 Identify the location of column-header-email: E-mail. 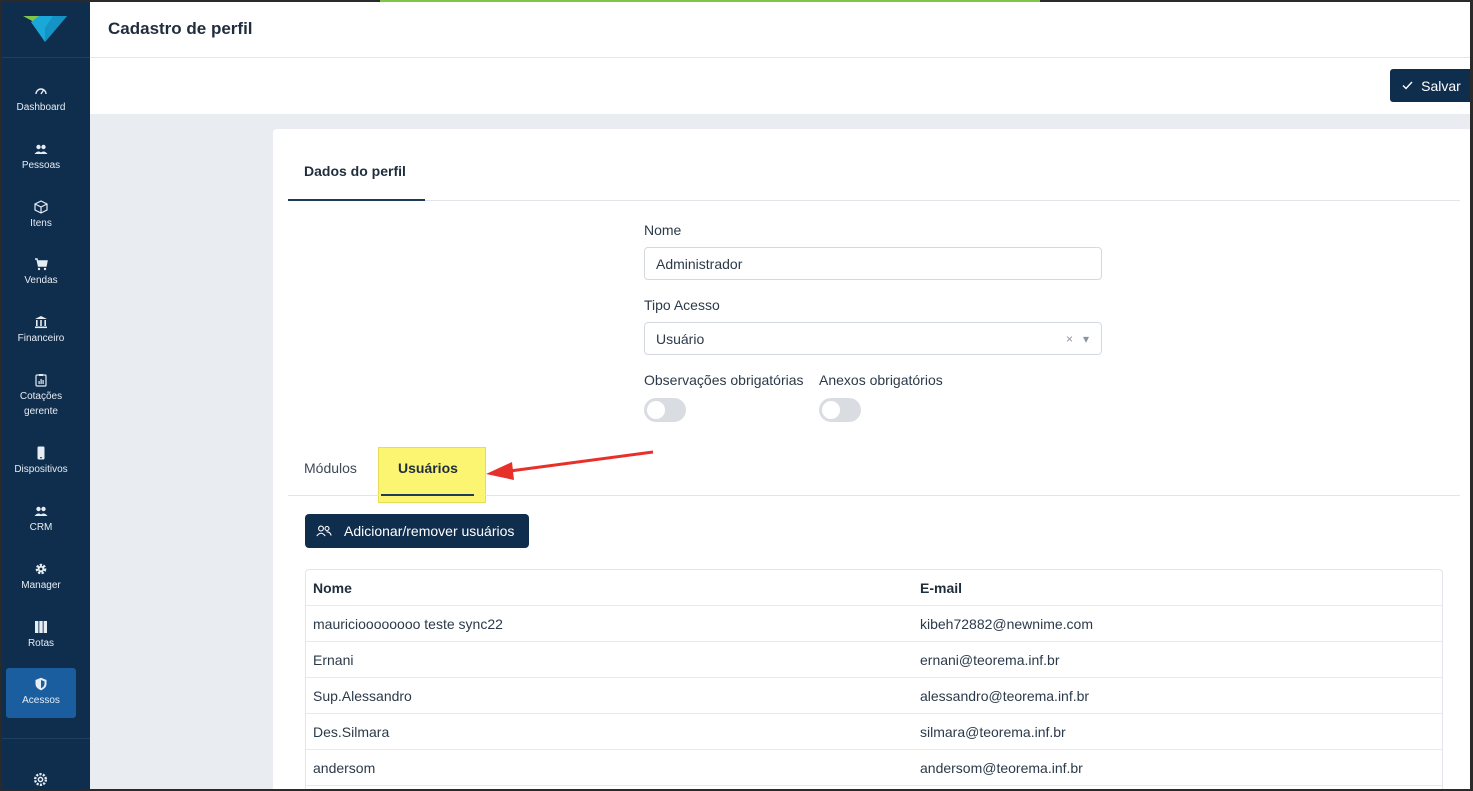
(941, 588).